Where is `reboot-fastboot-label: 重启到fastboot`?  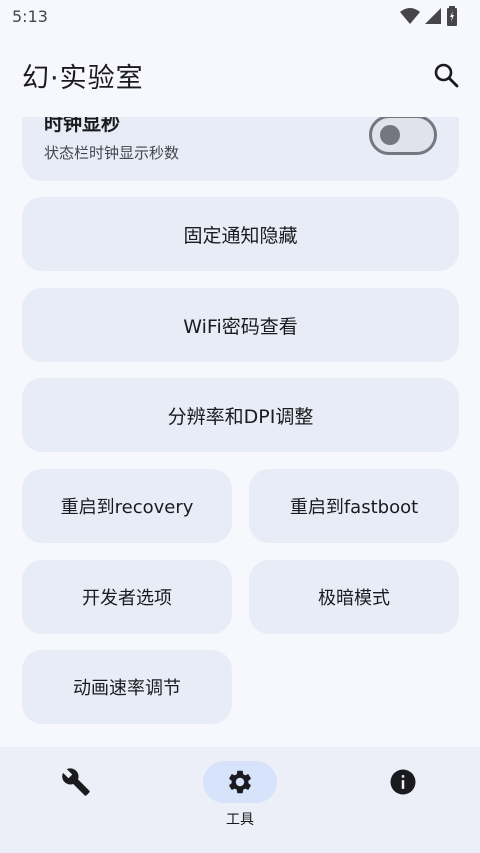
reboot-fastboot-label: 重启到fastboot is located at coordinates (354, 507).